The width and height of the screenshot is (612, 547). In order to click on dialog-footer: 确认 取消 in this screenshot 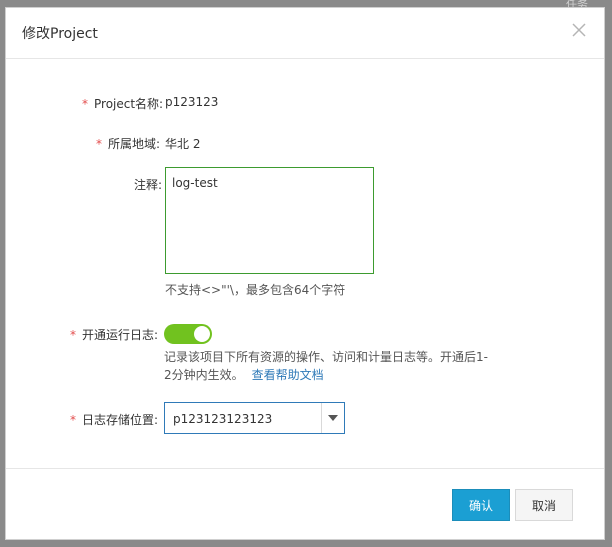, I will do `click(305, 503)`.